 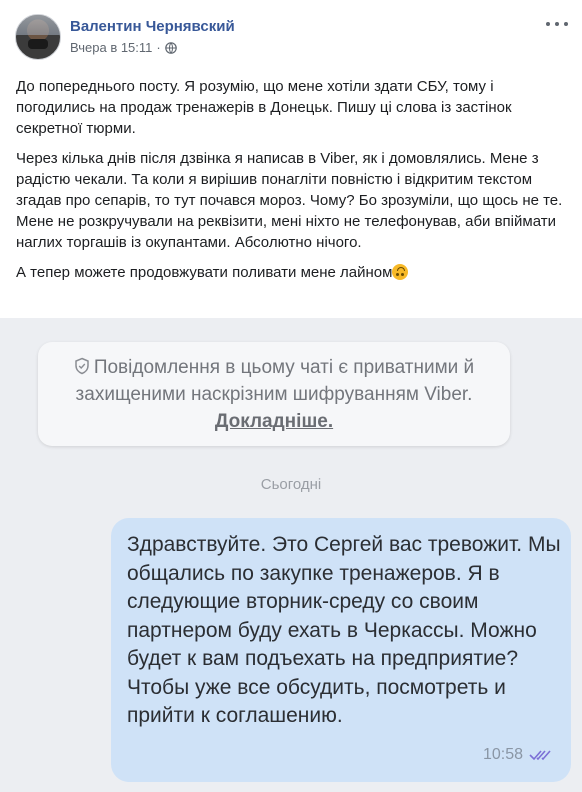 I want to click on author-name: Валентин Чернявский, so click(x=152, y=26).